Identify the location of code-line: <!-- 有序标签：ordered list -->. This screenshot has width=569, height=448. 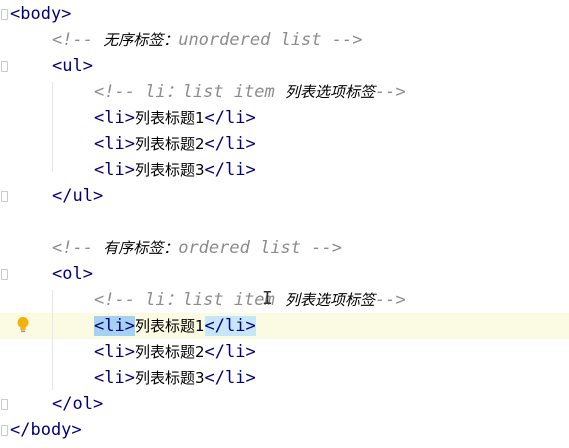
(284, 248).